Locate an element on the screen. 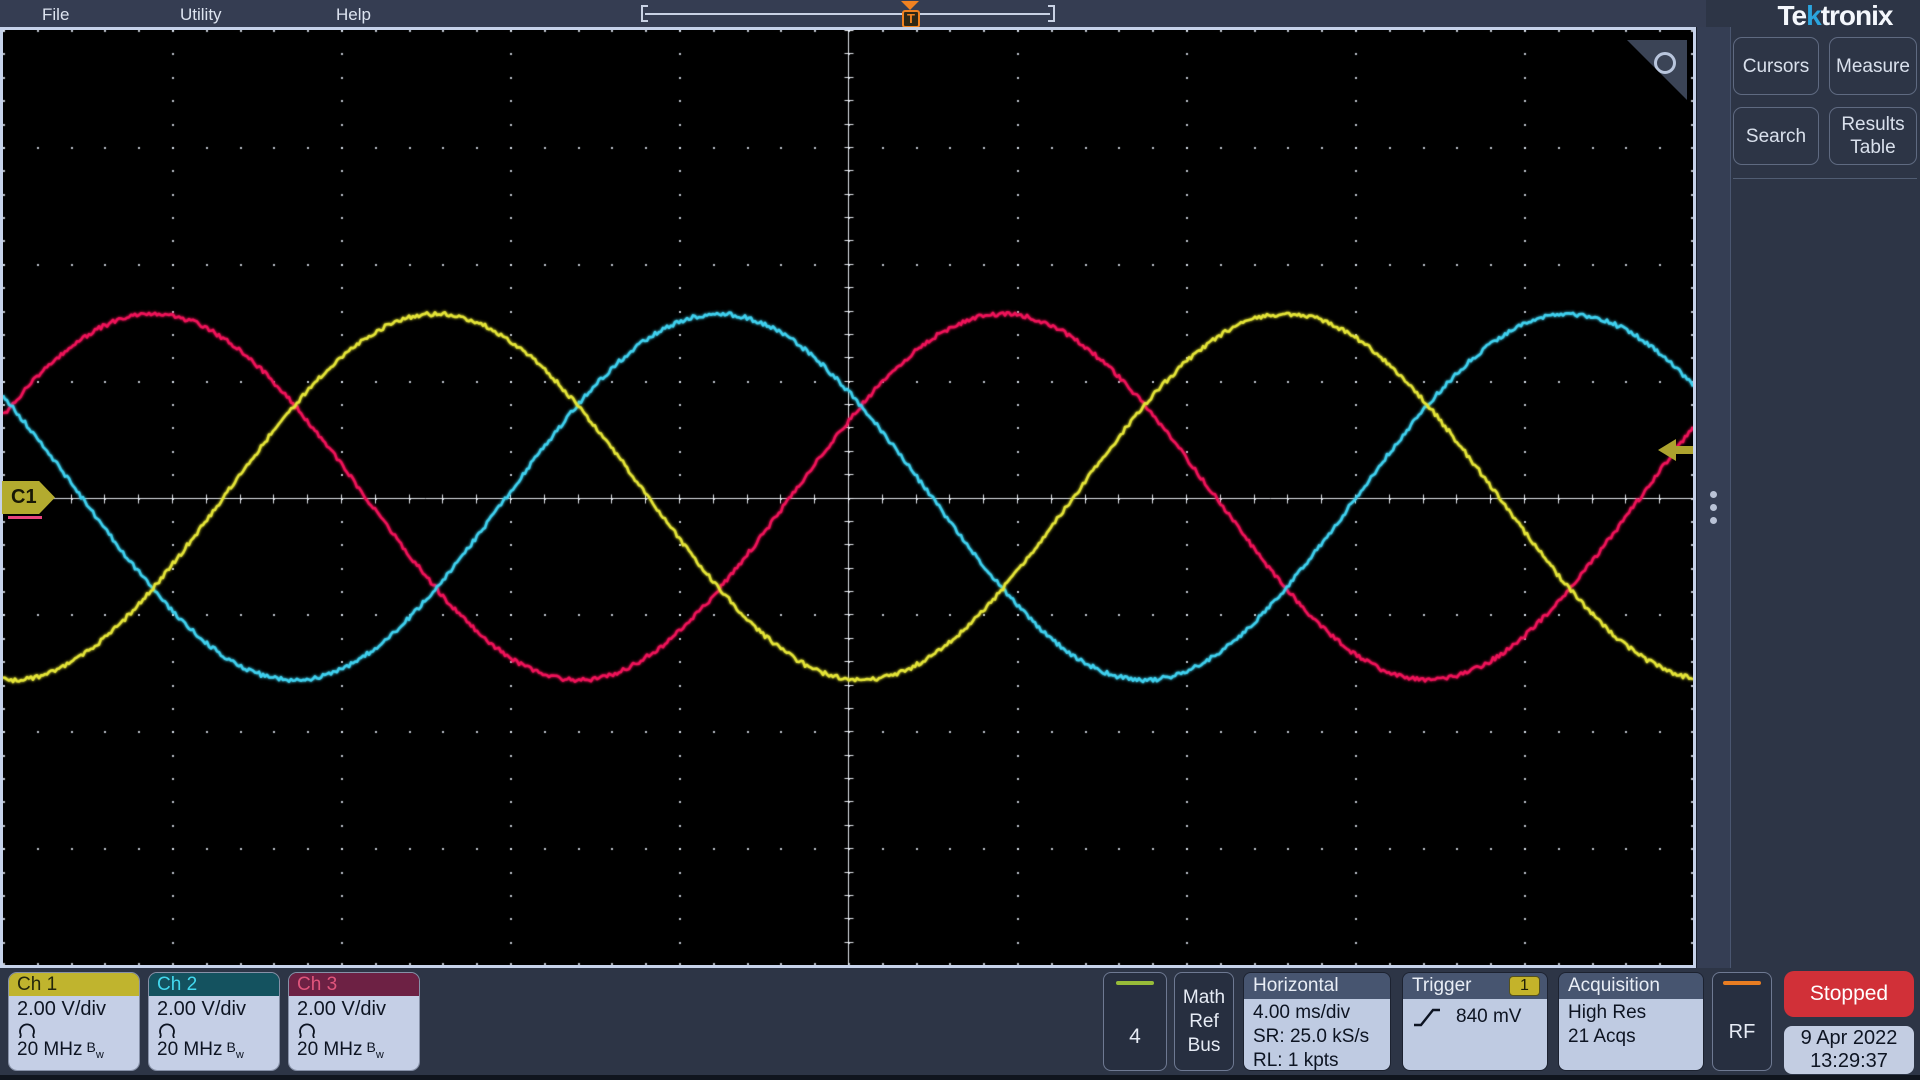  trigger-level-marker is located at coordinates (1676, 450).